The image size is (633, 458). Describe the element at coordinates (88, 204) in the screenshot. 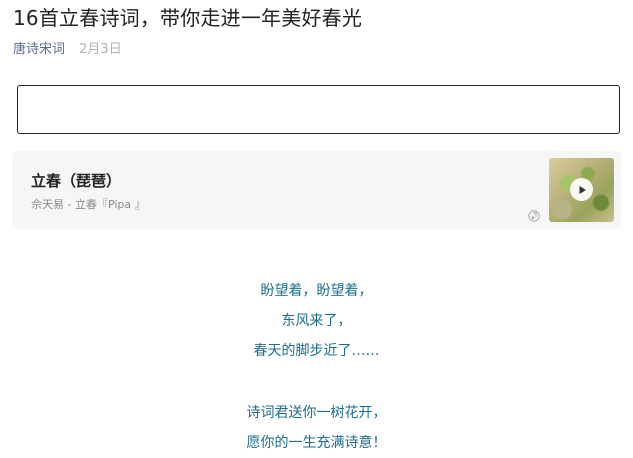

I see `song-artist: 佘天易 - 立春『Pipa 』` at that location.